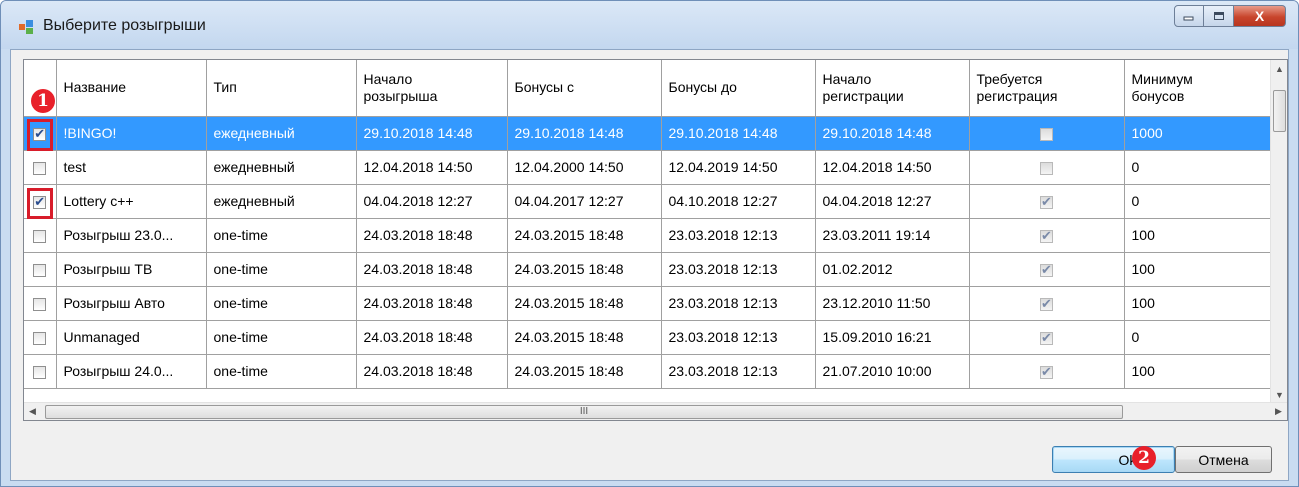 This screenshot has width=1299, height=487. I want to click on cell-bonus-from: 12.04.2000 14:50, so click(584, 167).